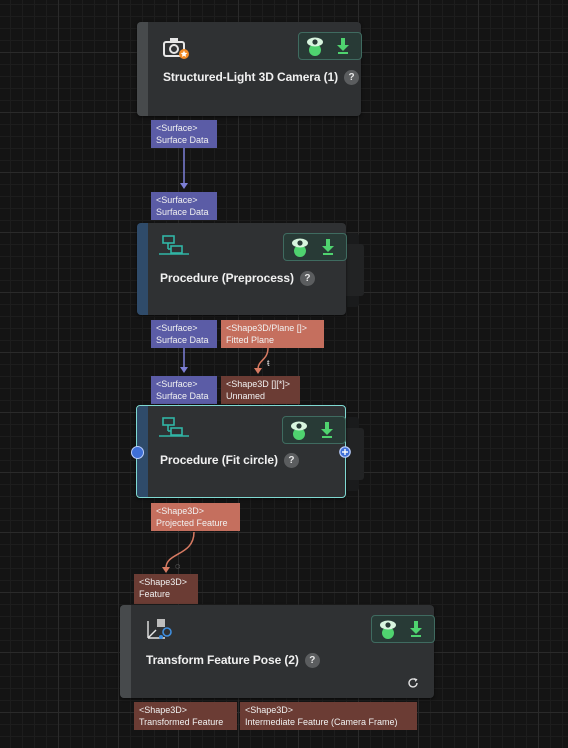 The height and width of the screenshot is (748, 568). Describe the element at coordinates (159, 629) in the screenshot. I see `transform-pose-icon` at that location.